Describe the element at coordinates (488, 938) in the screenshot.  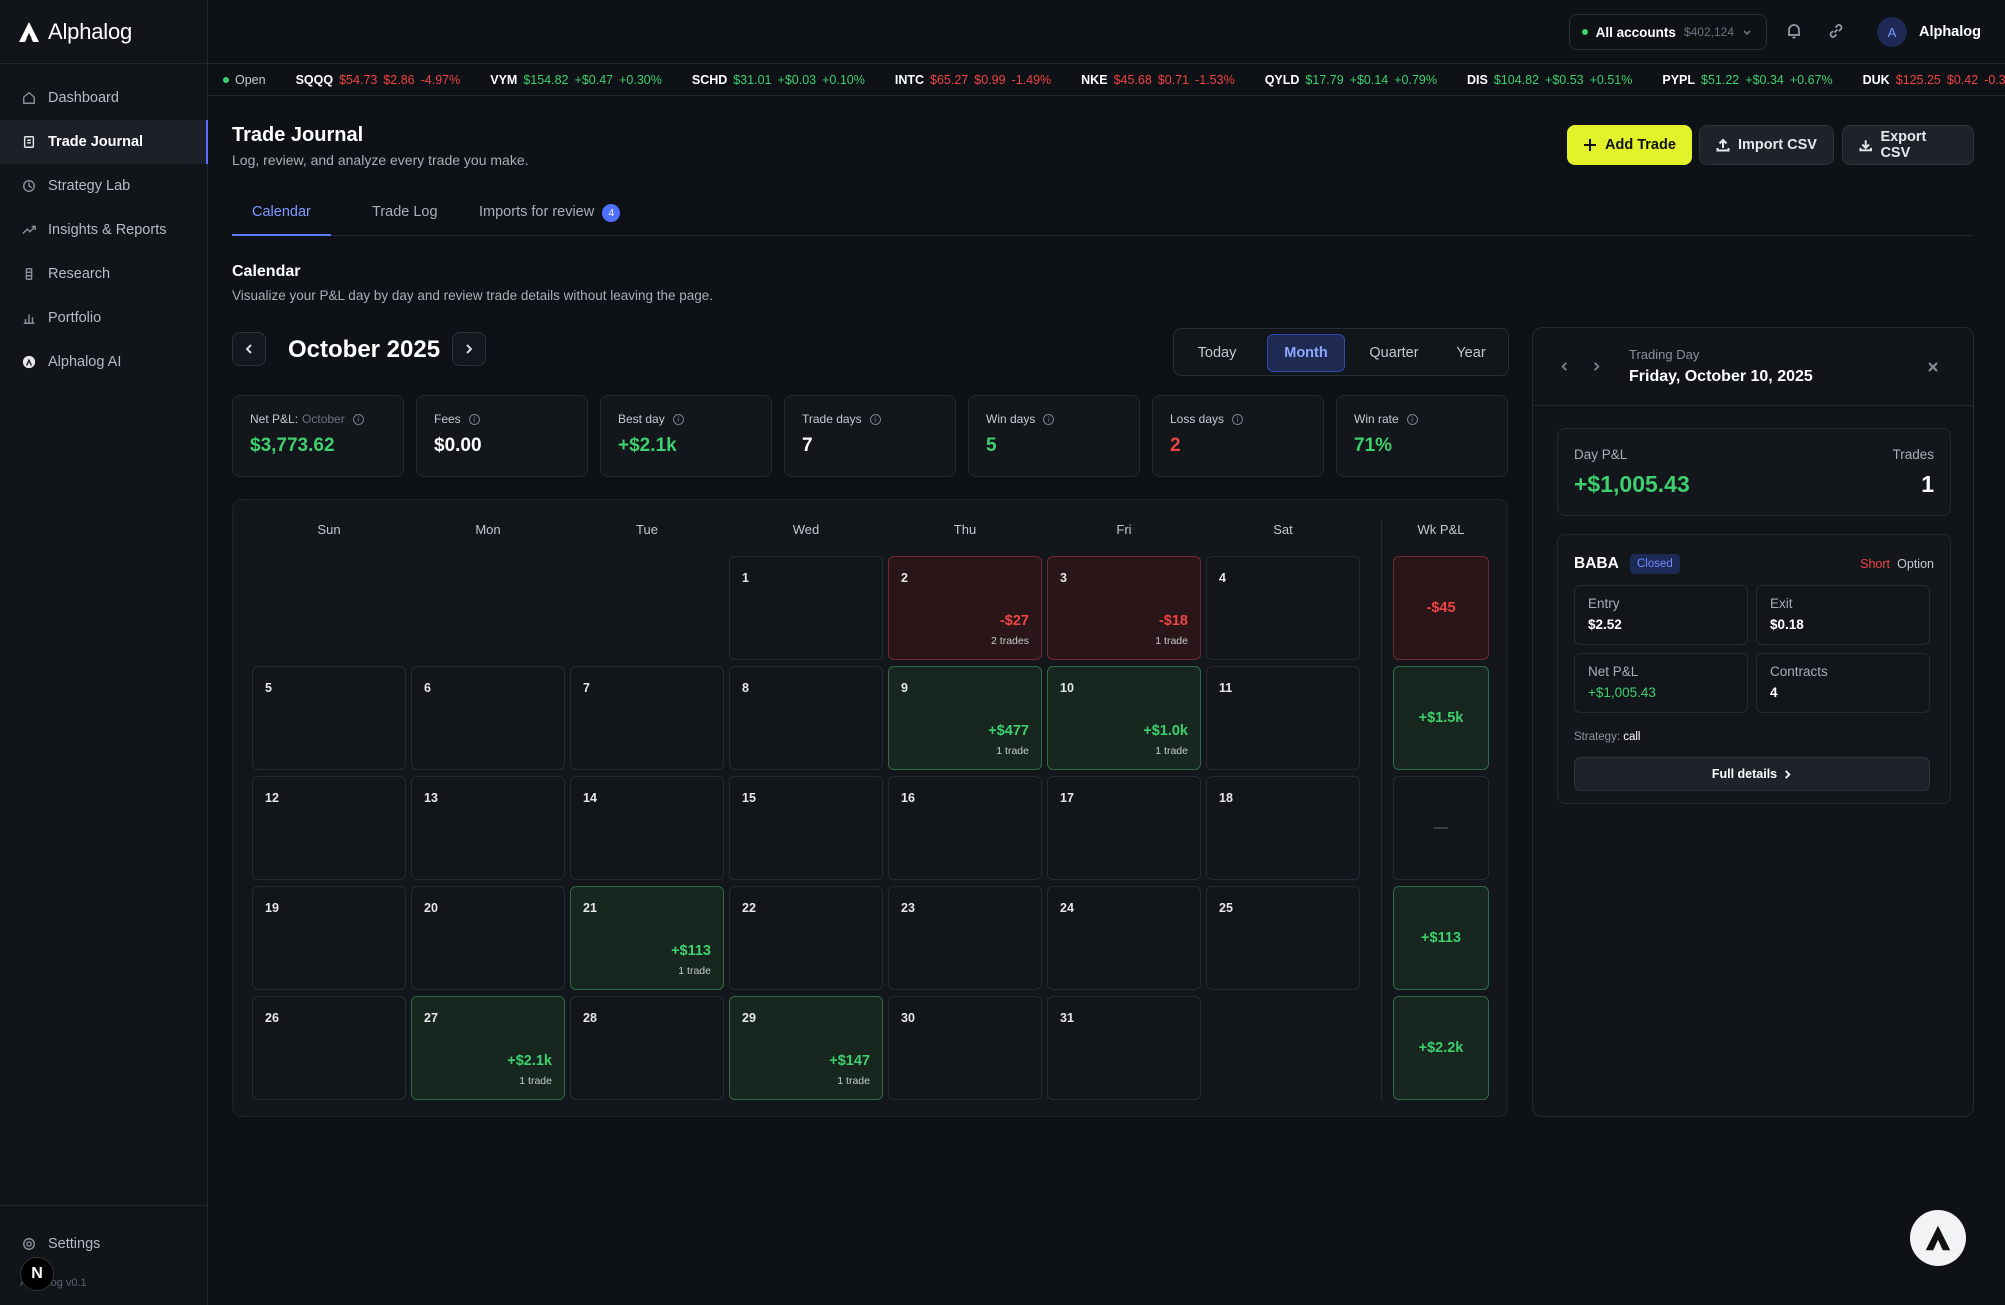
I see `calendar-day-cell: 20` at that location.